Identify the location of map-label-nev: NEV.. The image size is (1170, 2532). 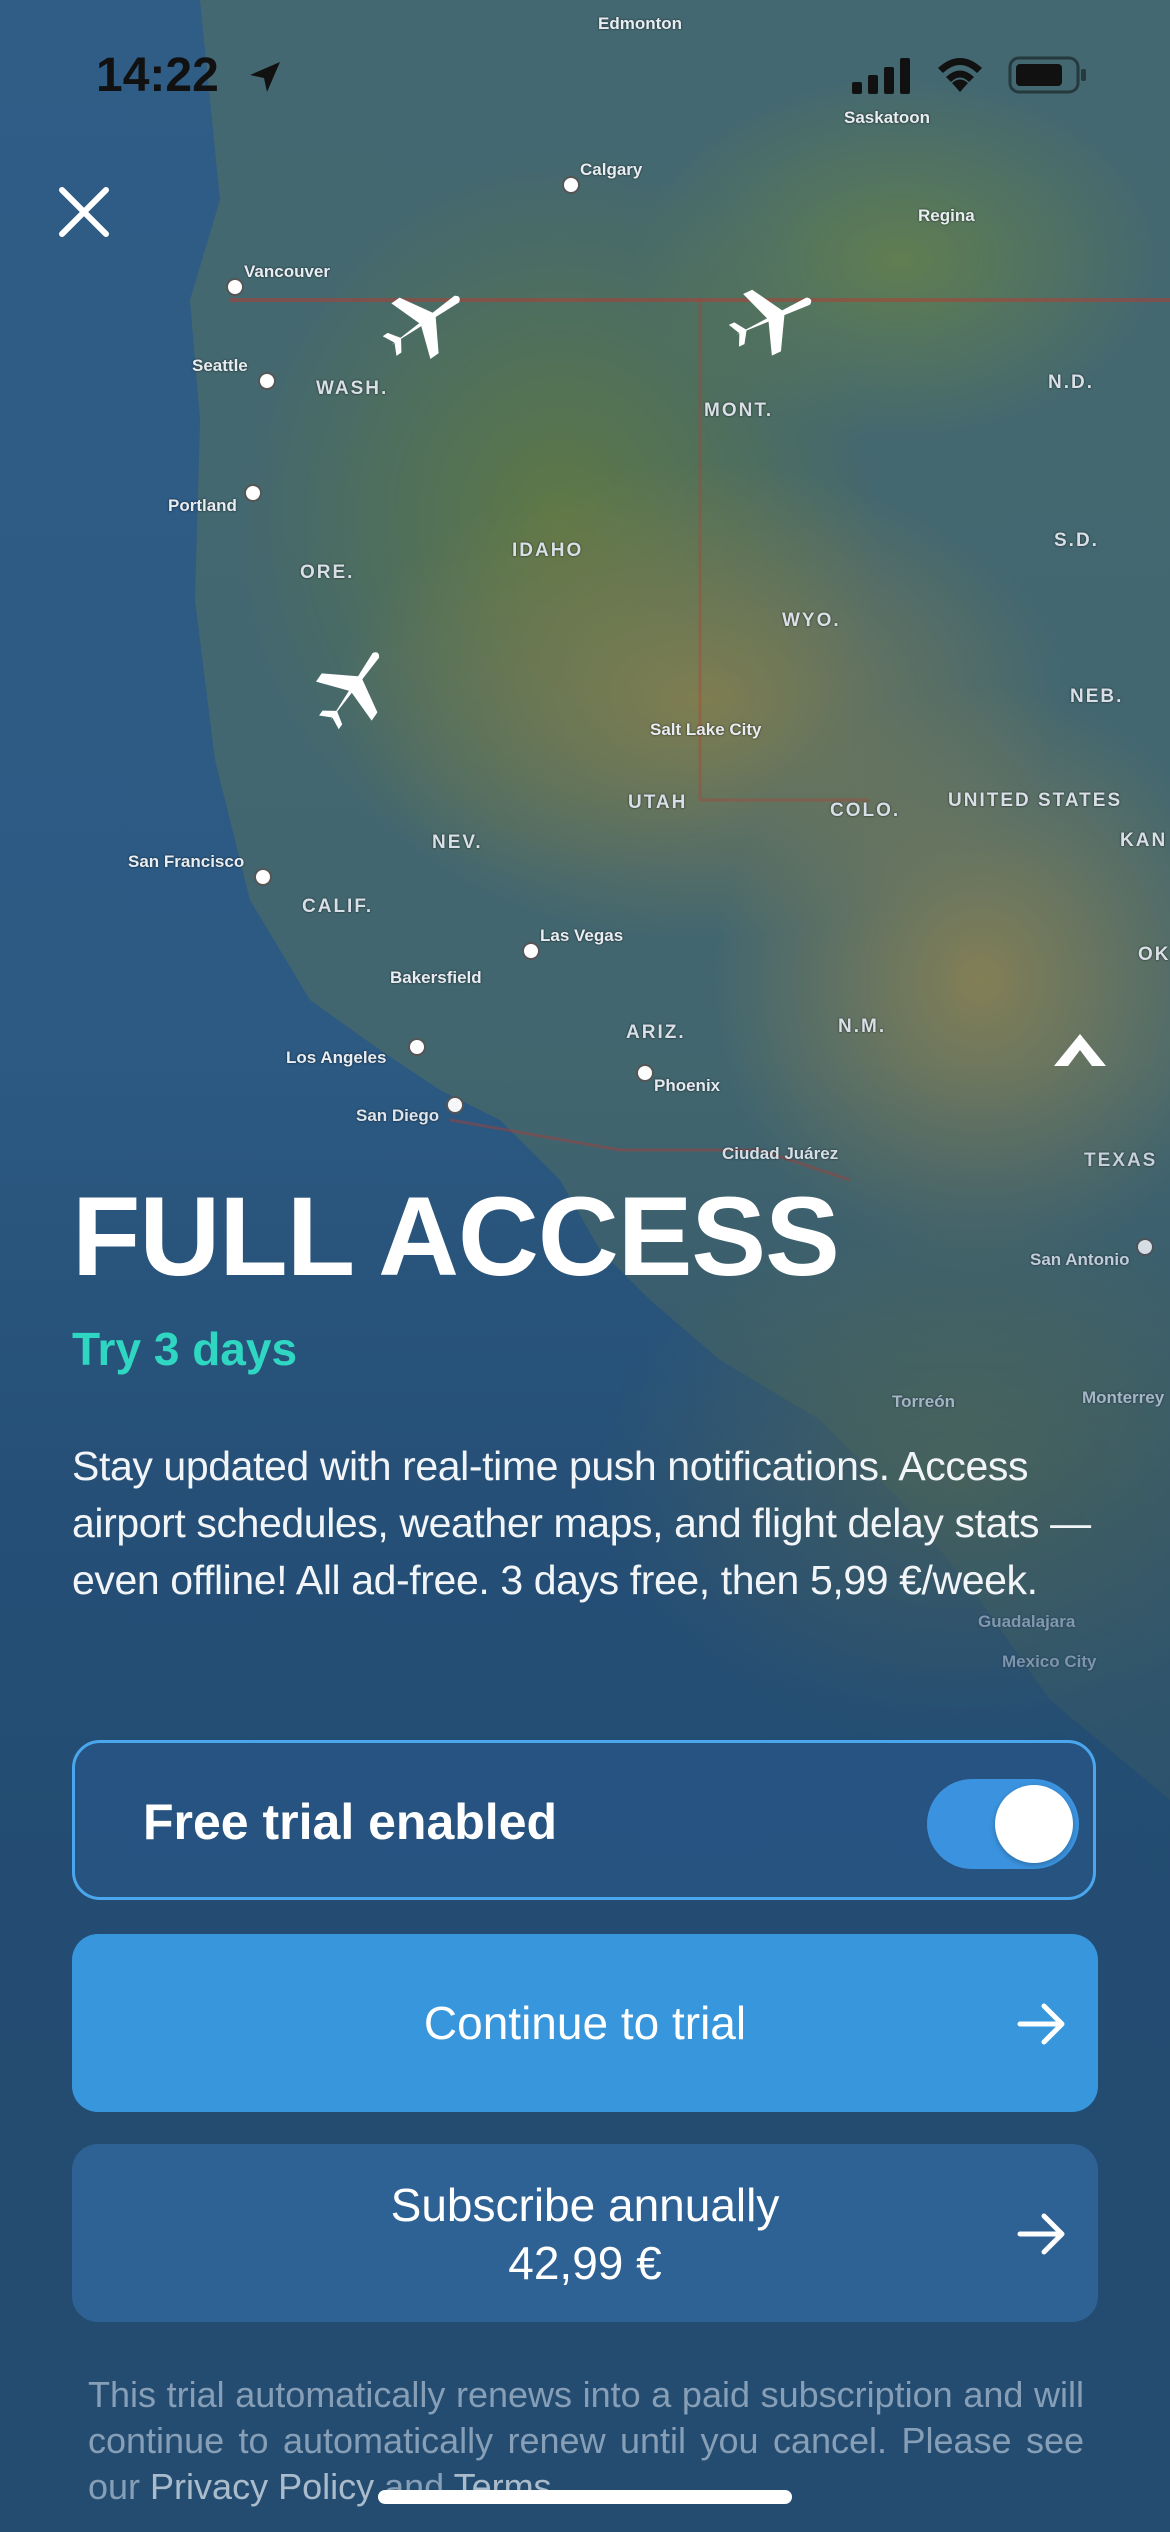
(457, 842).